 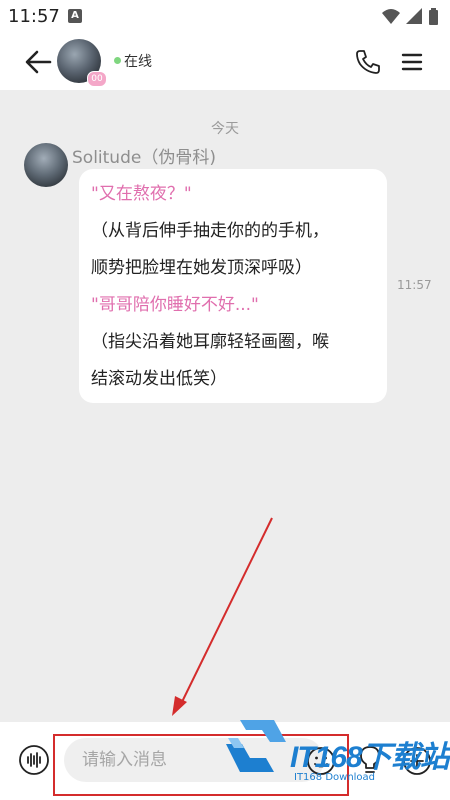 I want to click on message-time: 11:57, so click(x=414, y=285).